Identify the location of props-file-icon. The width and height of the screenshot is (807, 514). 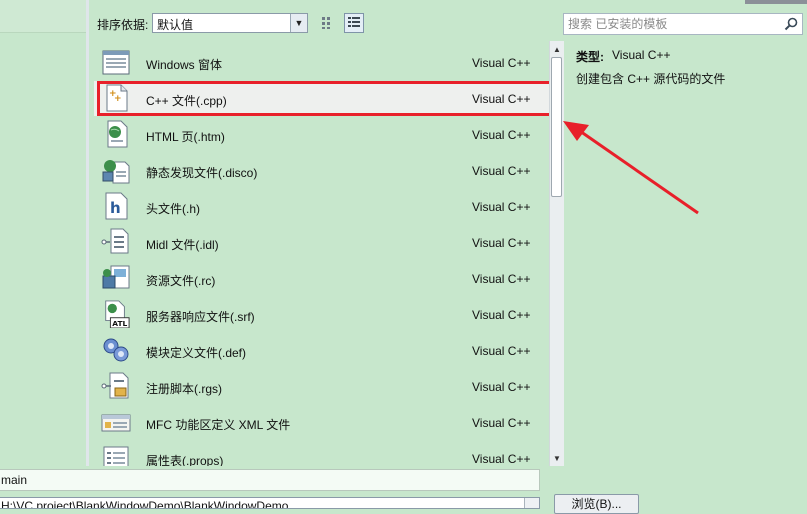
(116, 456).